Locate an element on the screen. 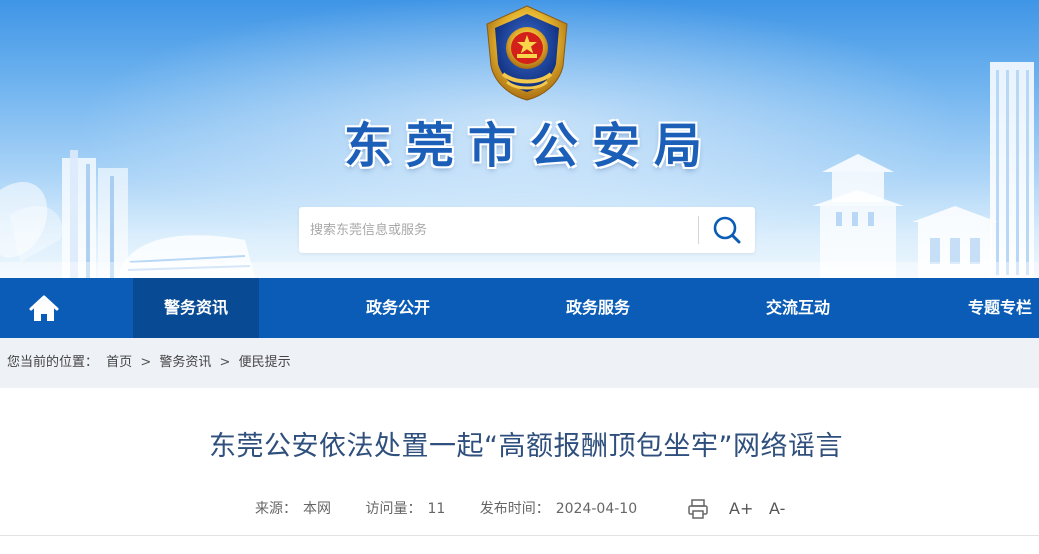  nav-item-special-topics: 专题专栏 is located at coordinates (988, 308).